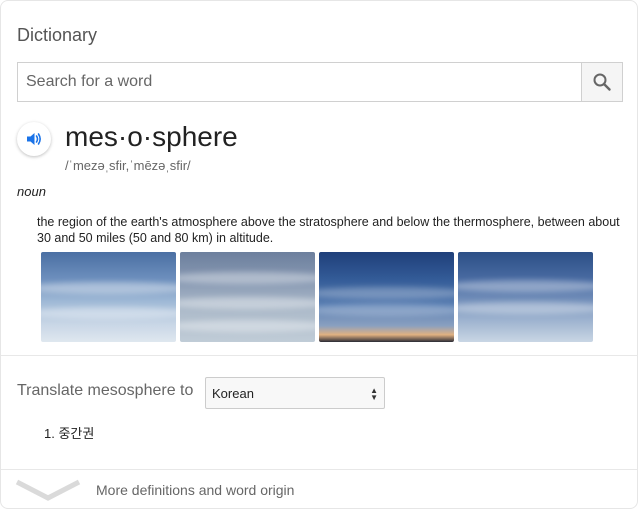 The image size is (638, 509). Describe the element at coordinates (105, 390) in the screenshot. I see `translate-label: Translate mesosphere to` at that location.